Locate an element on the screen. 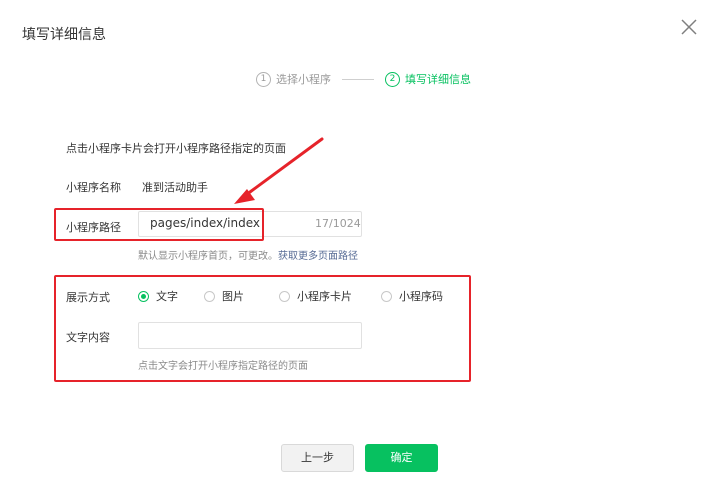 The width and height of the screenshot is (712, 486). dialog-title: 填写详细信息 is located at coordinates (64, 35).